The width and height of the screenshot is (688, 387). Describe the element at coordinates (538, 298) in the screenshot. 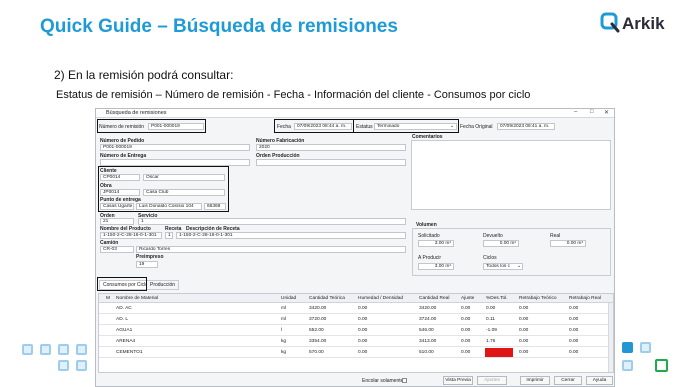

I see `column-header: Retrabajo Teórico` at that location.